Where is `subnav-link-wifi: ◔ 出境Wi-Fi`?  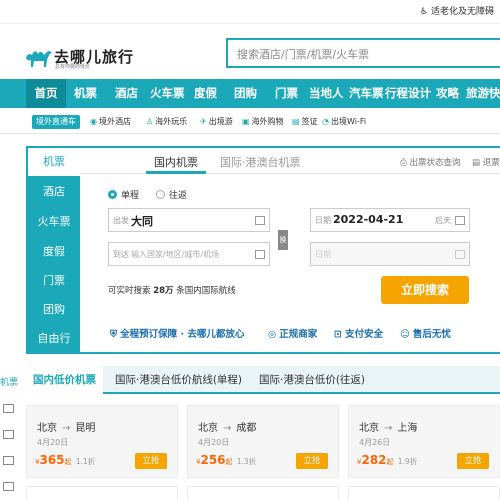
subnav-link-wifi: ◔ 出境Wi-Fi is located at coordinates (344, 121).